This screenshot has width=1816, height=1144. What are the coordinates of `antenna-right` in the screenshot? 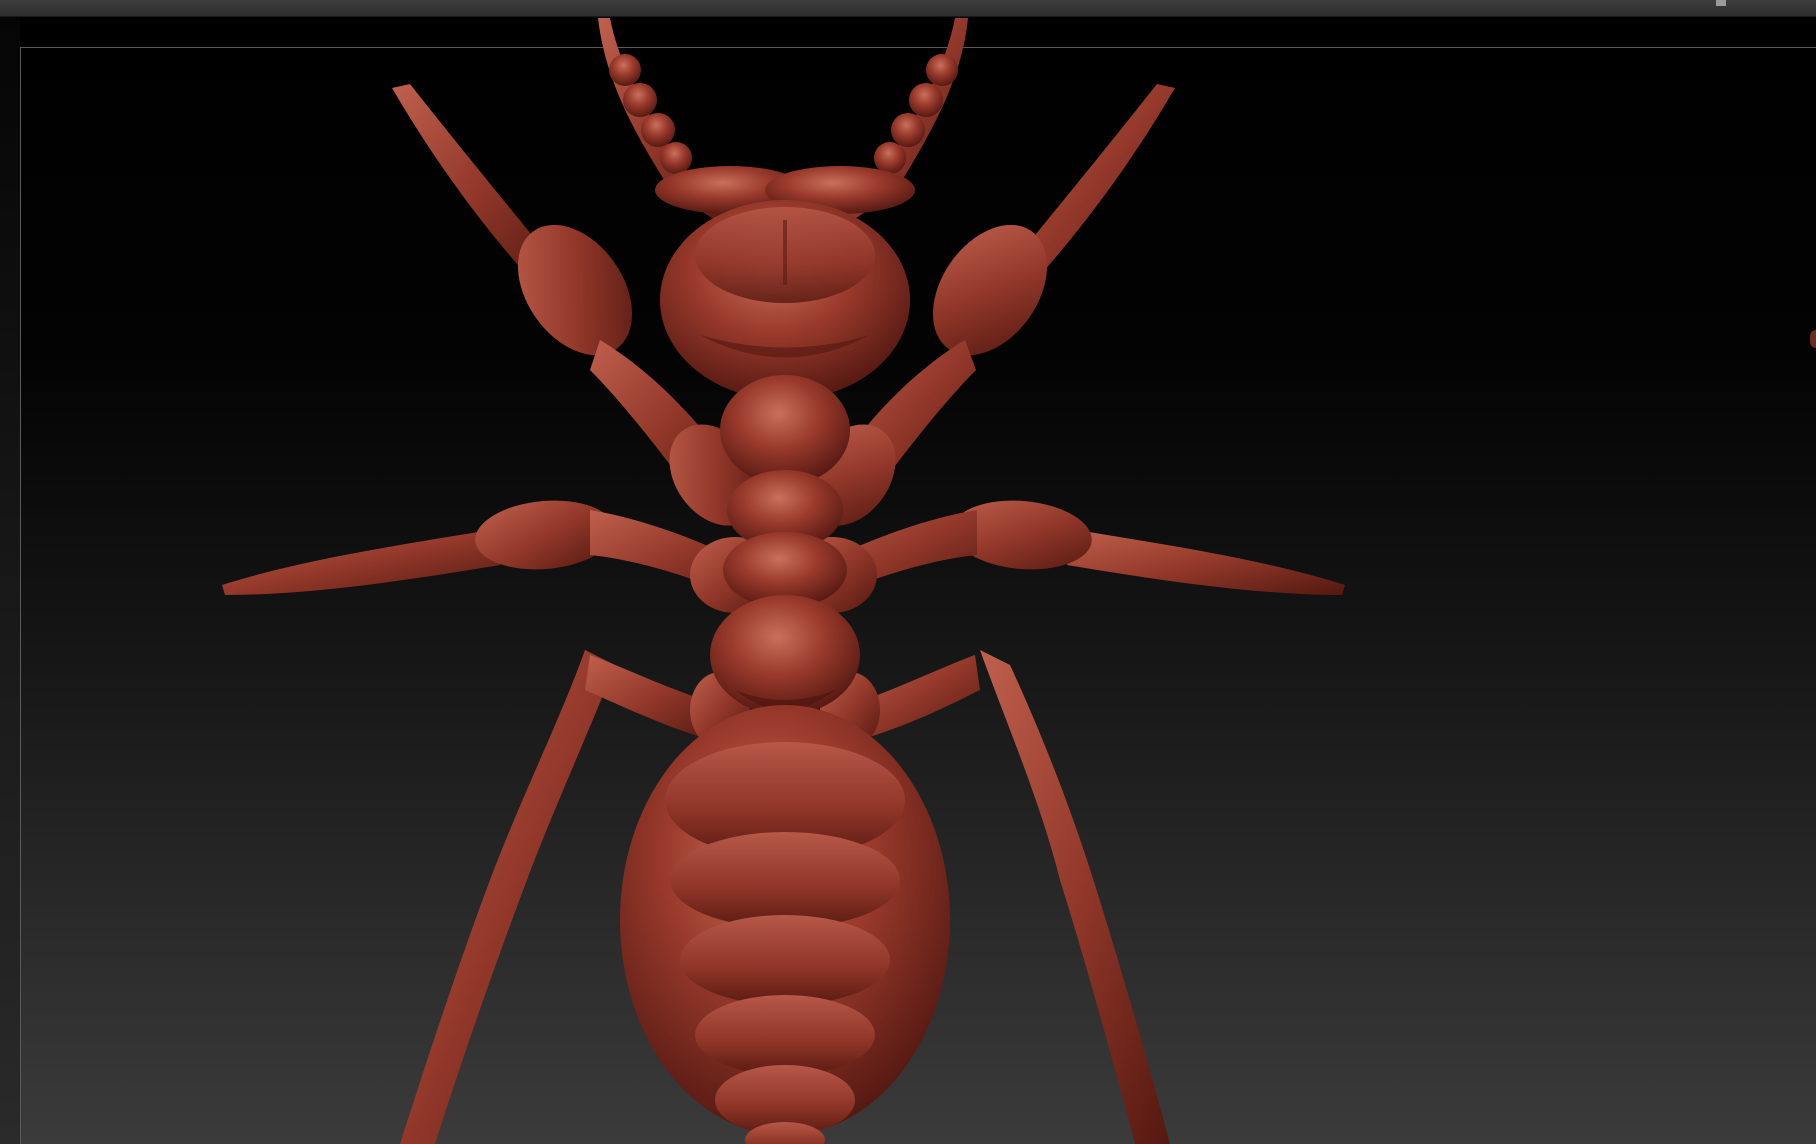 It's located at (811, 120).